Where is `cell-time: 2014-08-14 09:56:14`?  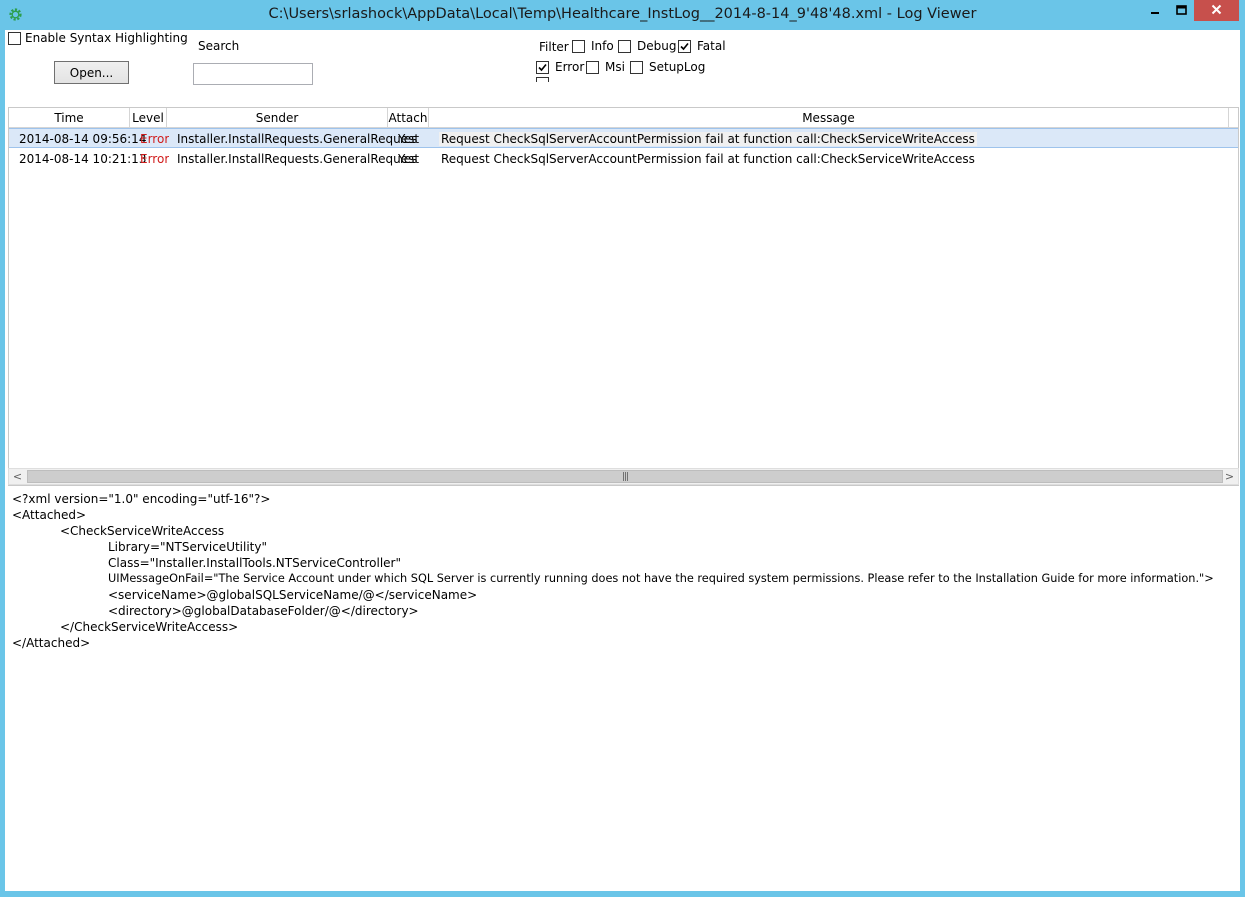
cell-time: 2014-08-14 09:56:14 is located at coordinates (83, 139).